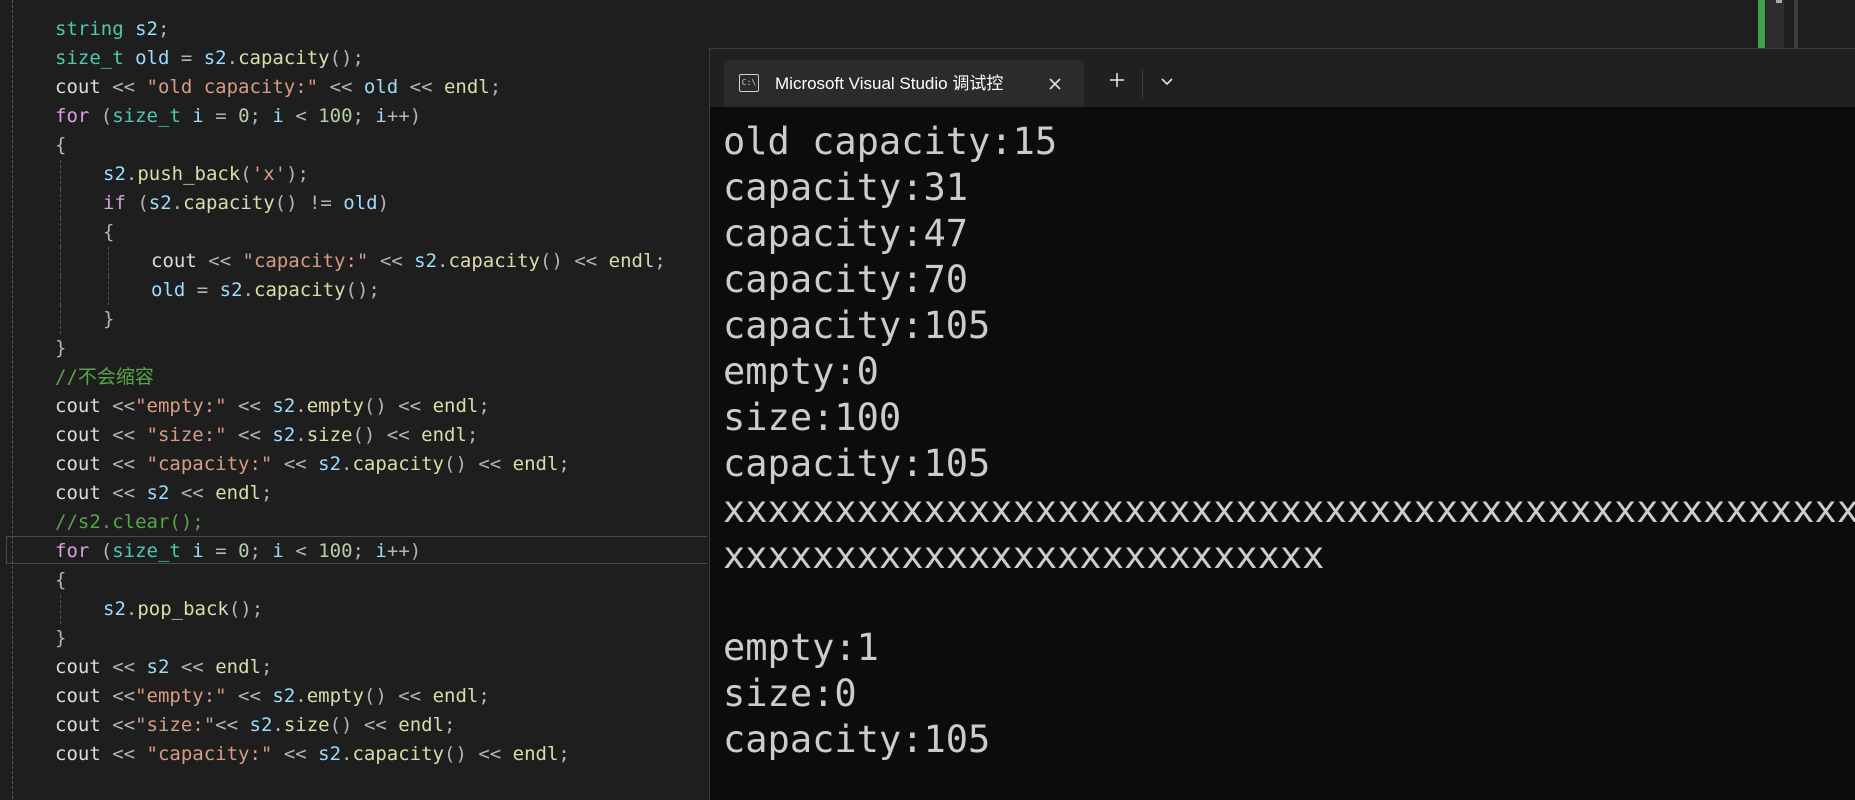  What do you see at coordinates (1167, 82) in the screenshot?
I see `chevron-down-icon` at bounding box center [1167, 82].